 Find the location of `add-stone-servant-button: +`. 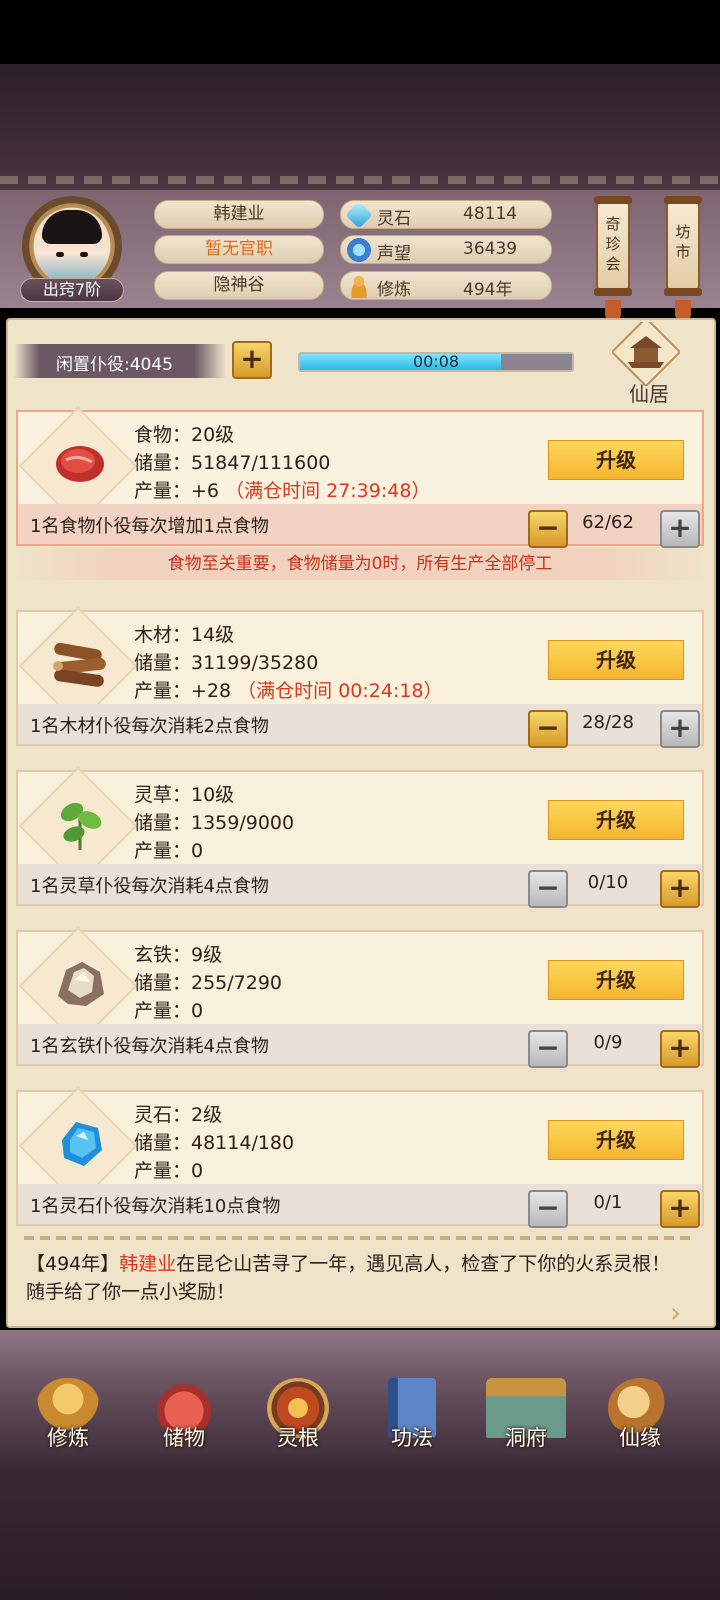

add-stone-servant-button: + is located at coordinates (680, 1209).